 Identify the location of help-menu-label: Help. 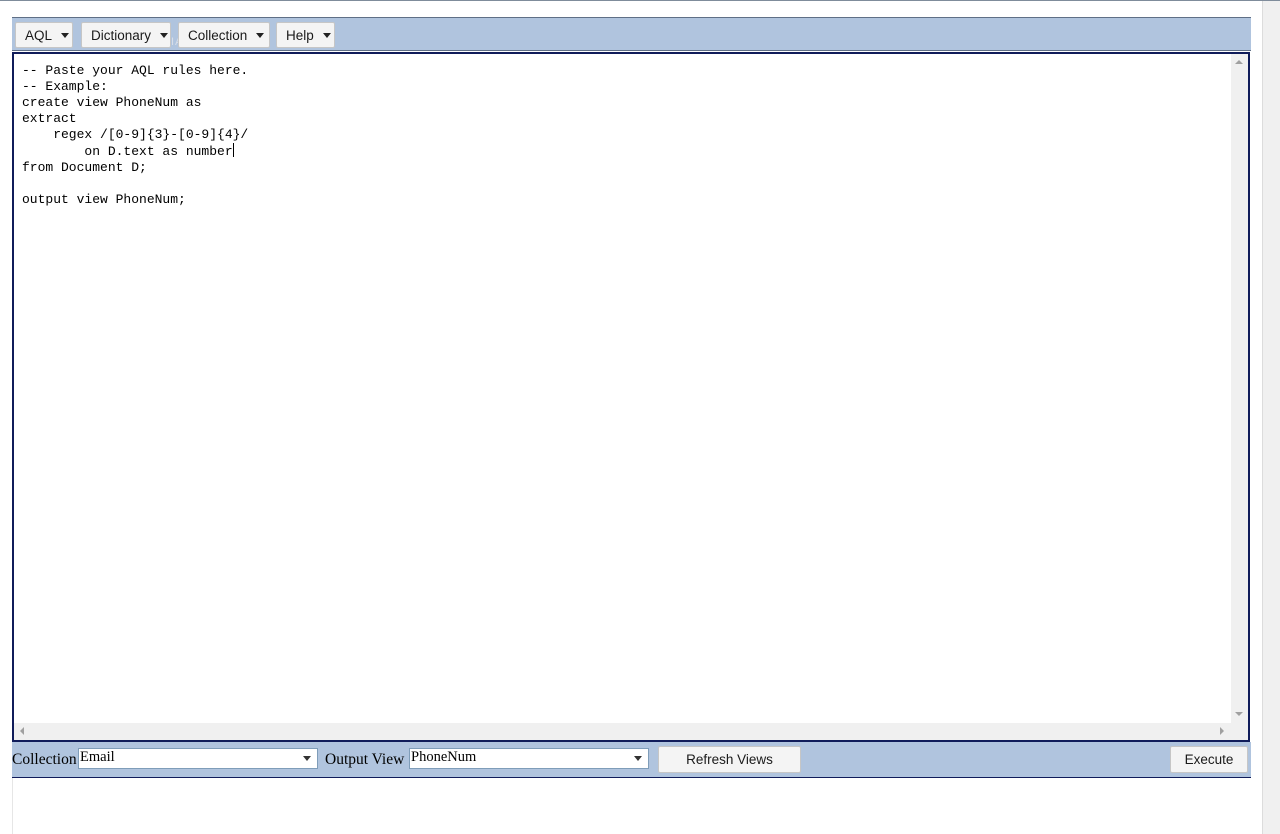
(300, 35).